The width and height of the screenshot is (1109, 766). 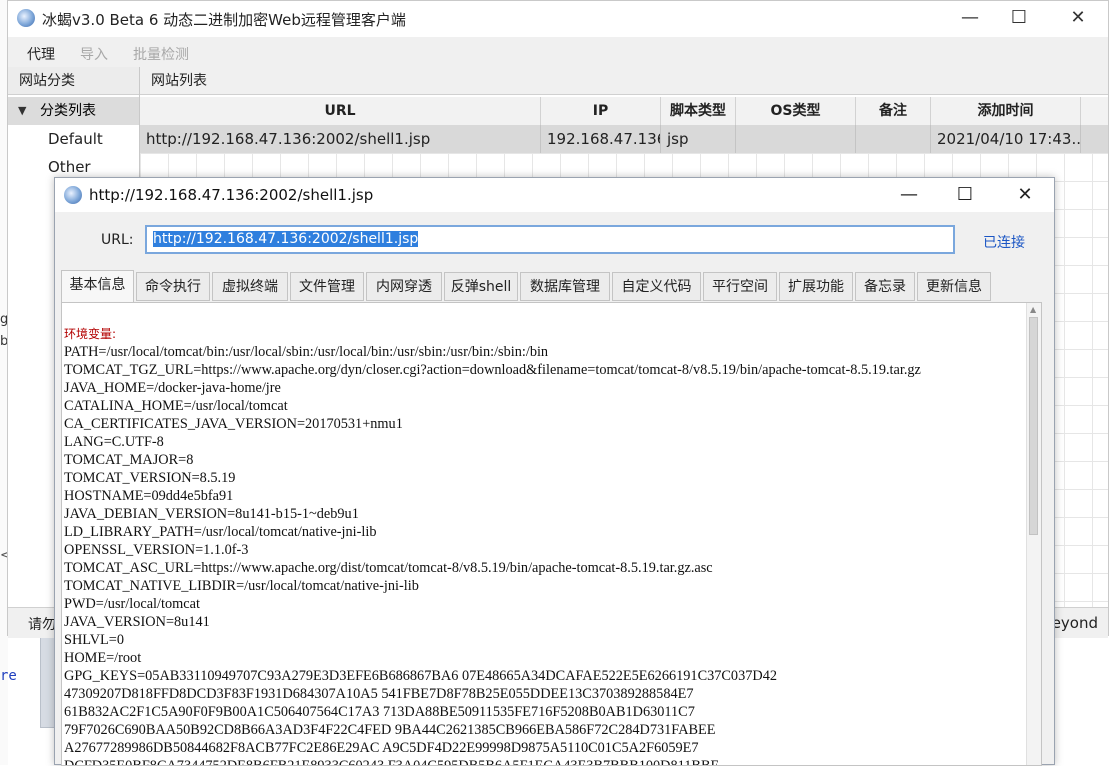 I want to click on env-var-line: HOSTNAME=09dd4e5bfa91, so click(x=149, y=496).